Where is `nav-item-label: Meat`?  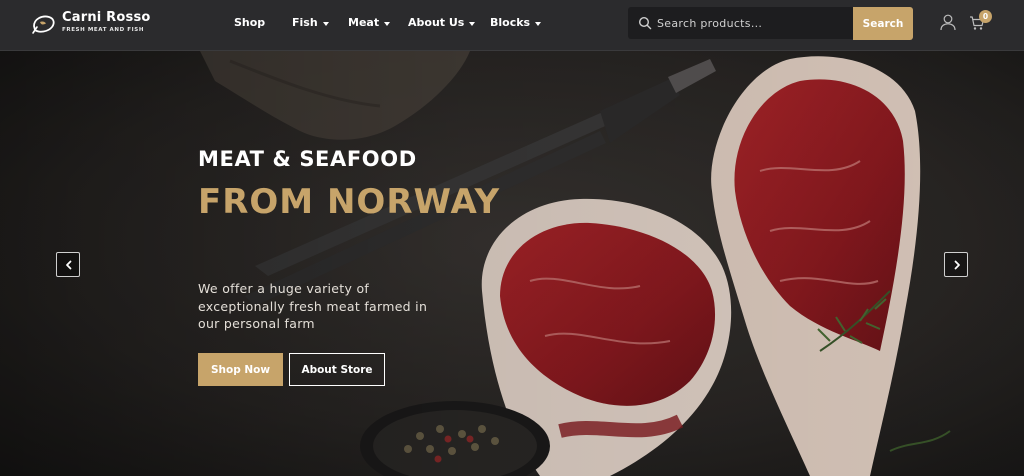 nav-item-label: Meat is located at coordinates (364, 22).